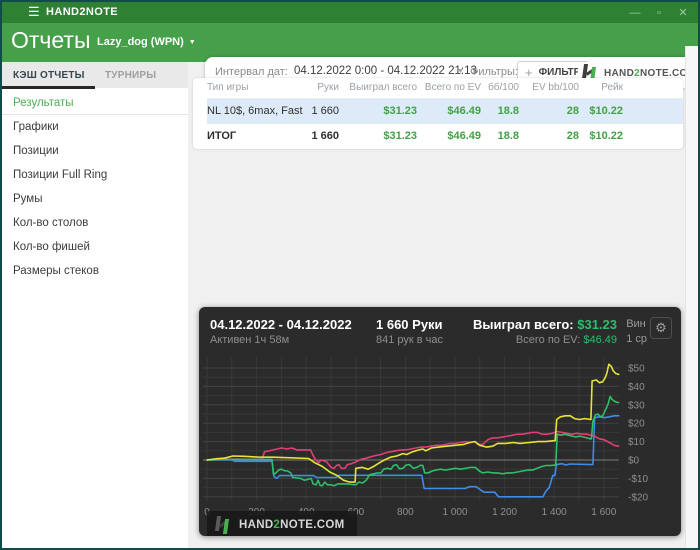 This screenshot has width=700, height=550. Describe the element at coordinates (95, 271) in the screenshot. I see `sidebar-item-stack-sizes: Размеры стеков` at that location.